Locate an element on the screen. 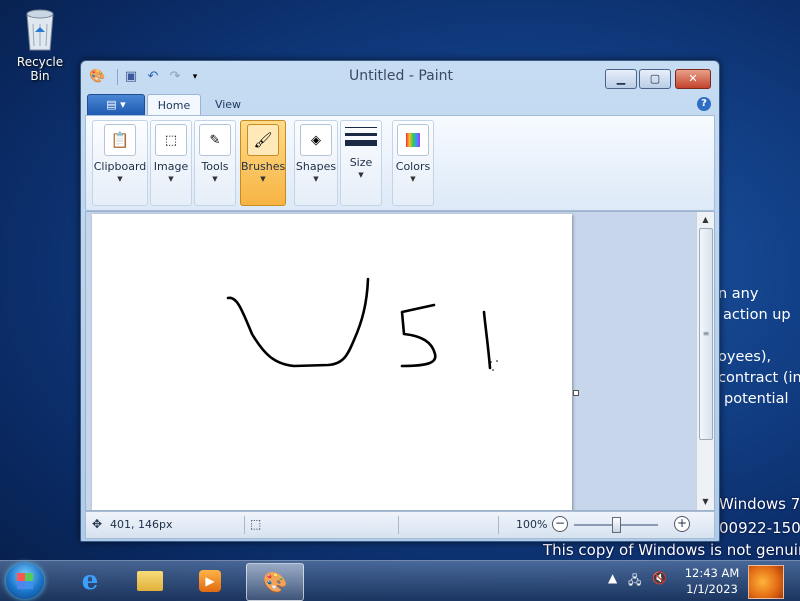 Image resolution: width=800 pixels, height=601 pixels. cursor-position-icon: ✥ is located at coordinates (97, 524).